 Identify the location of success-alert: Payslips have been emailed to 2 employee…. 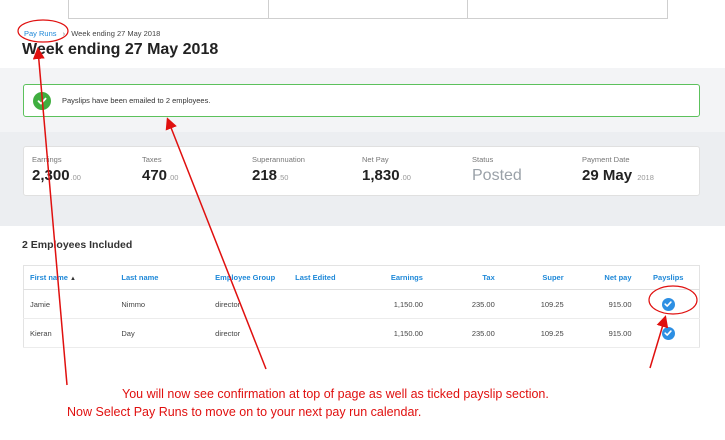
(361, 100).